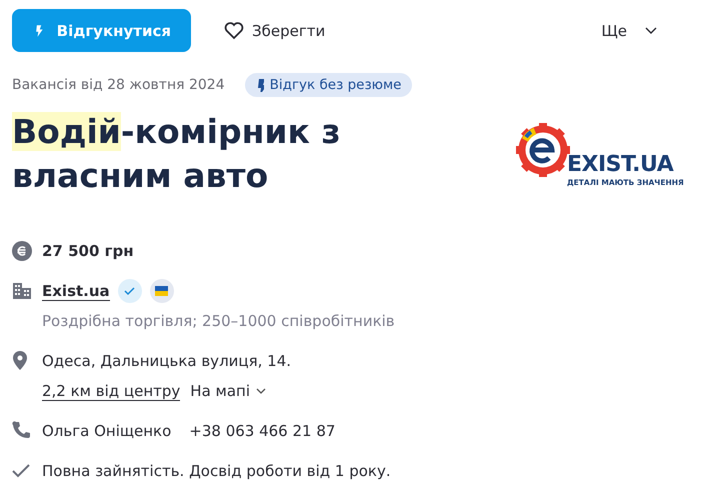 Image resolution: width=707 pixels, height=484 pixels. Describe the element at coordinates (107, 431) in the screenshot. I see `contact-name: Ольга Оніщенко` at that location.